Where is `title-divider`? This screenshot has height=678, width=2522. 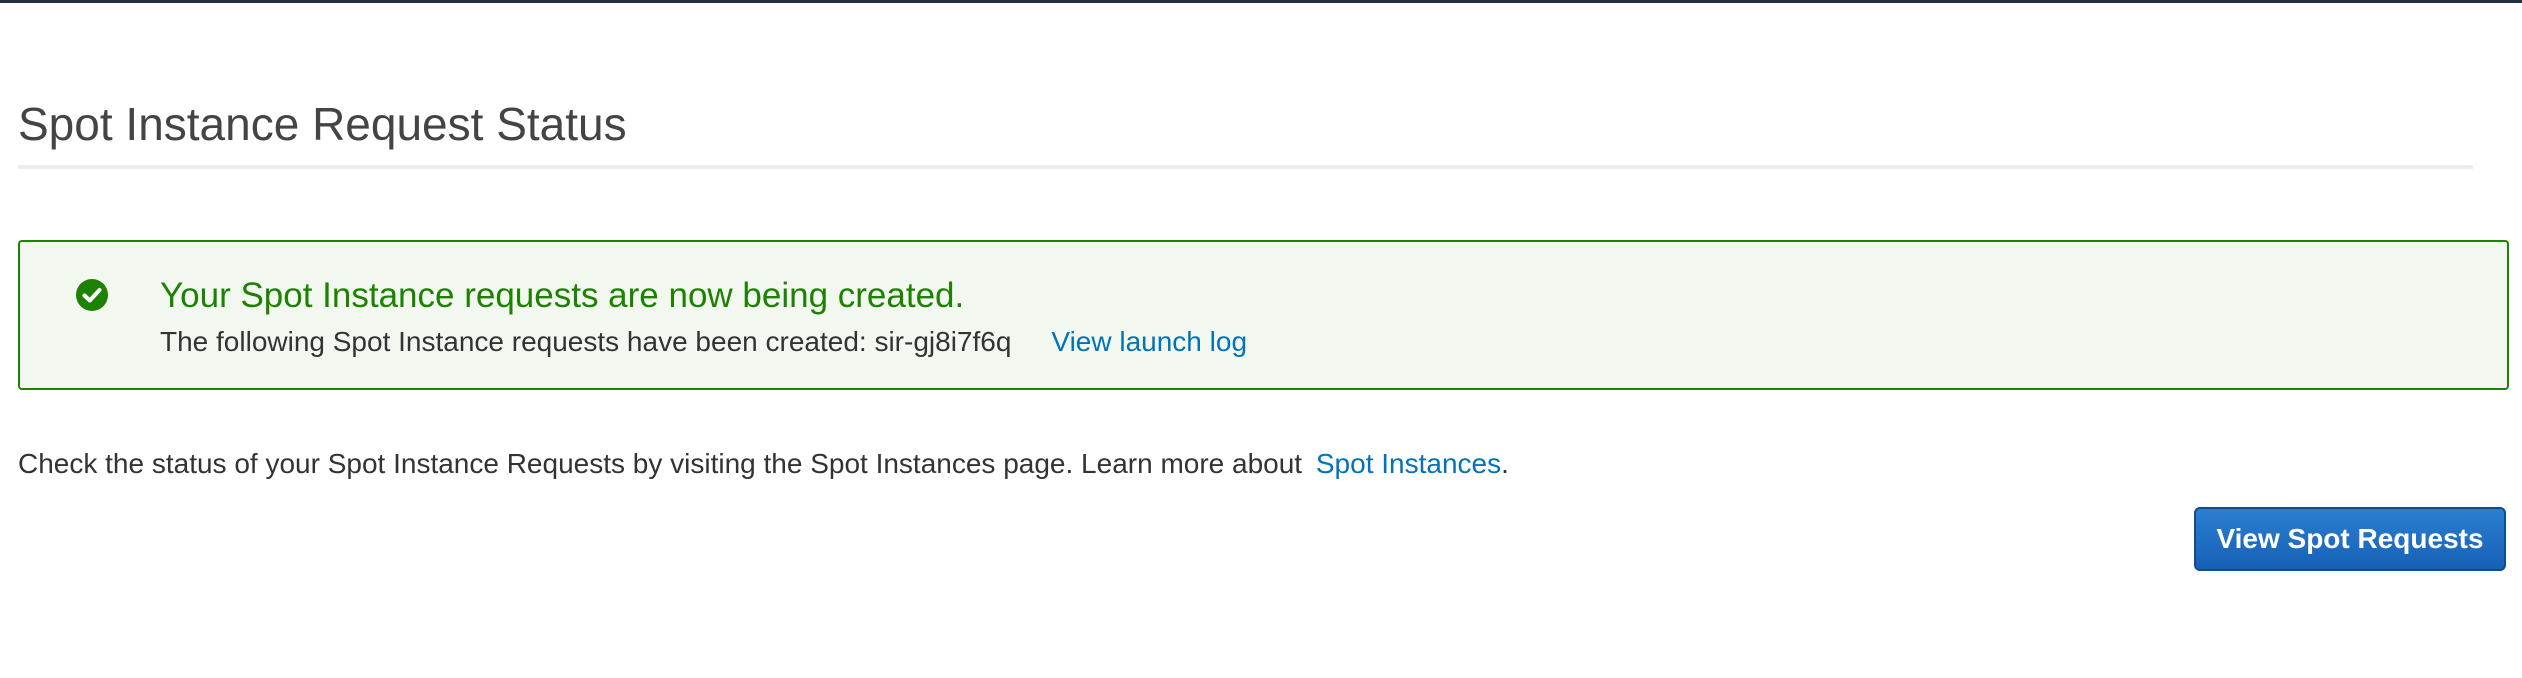
title-divider is located at coordinates (1245, 167).